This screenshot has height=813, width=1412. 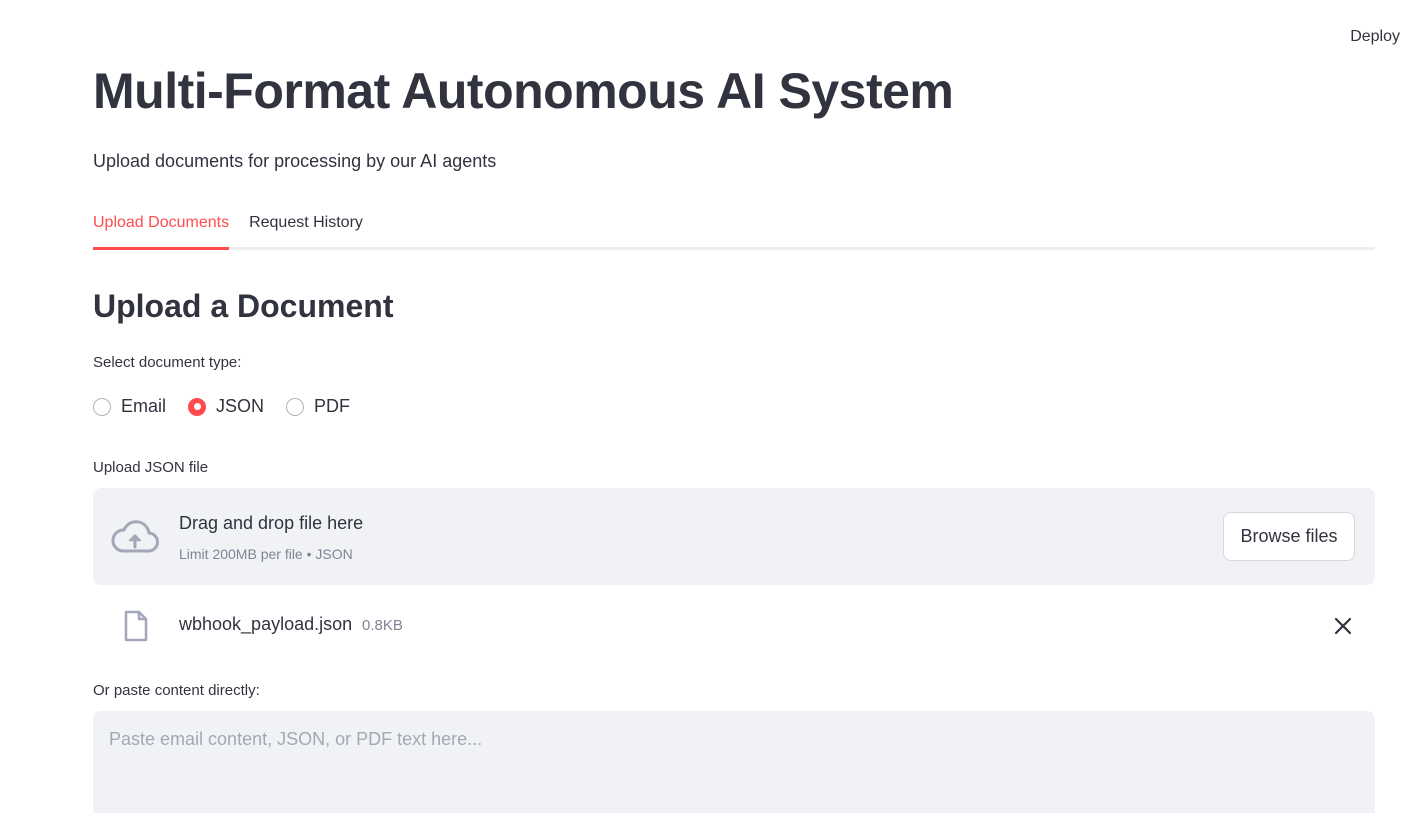 I want to click on tab-bar: Upload Documents Request History, so click(x=734, y=228).